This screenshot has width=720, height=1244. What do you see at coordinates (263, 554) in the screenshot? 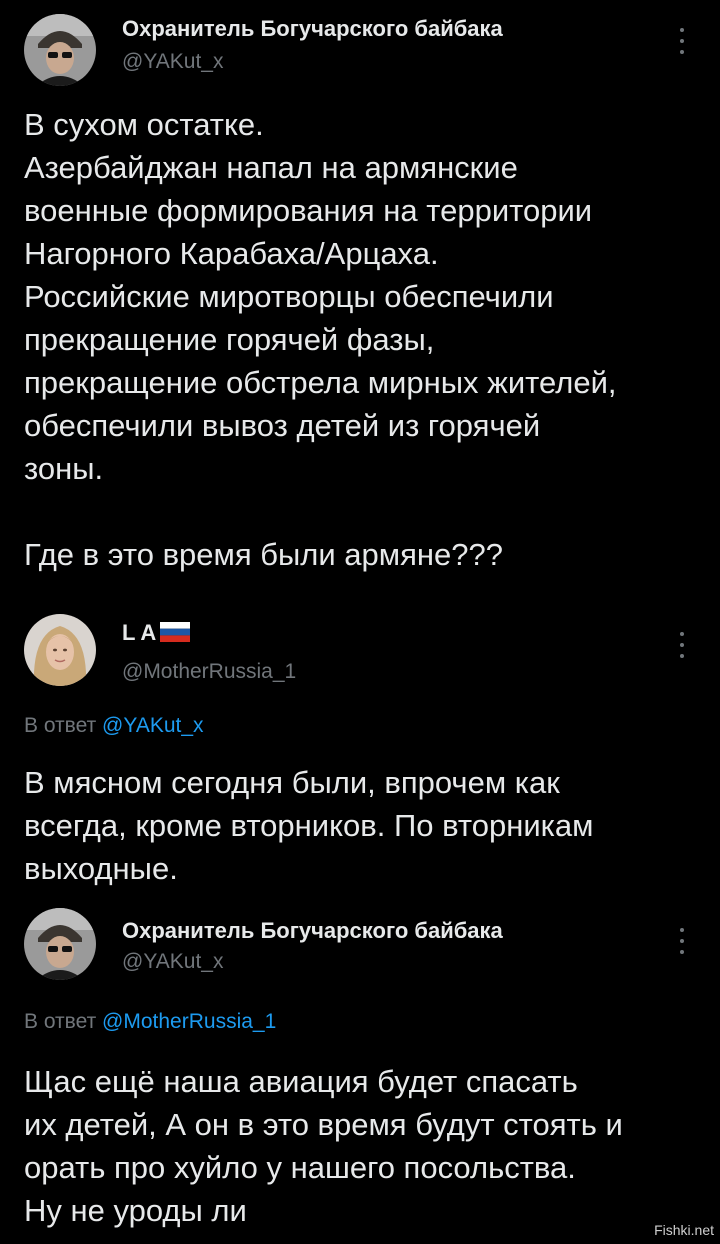
I see `tweet-text-line: Где в это время были армяне???` at bounding box center [263, 554].